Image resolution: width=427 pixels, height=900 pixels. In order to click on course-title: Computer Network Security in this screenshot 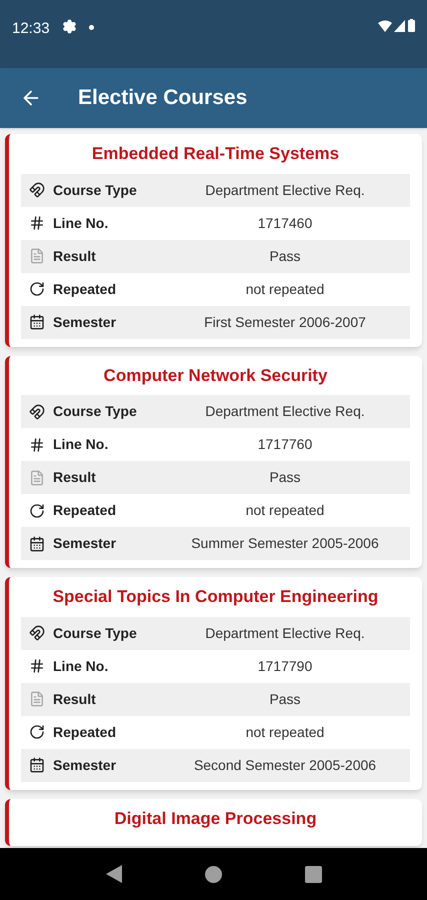, I will do `click(215, 375)`.